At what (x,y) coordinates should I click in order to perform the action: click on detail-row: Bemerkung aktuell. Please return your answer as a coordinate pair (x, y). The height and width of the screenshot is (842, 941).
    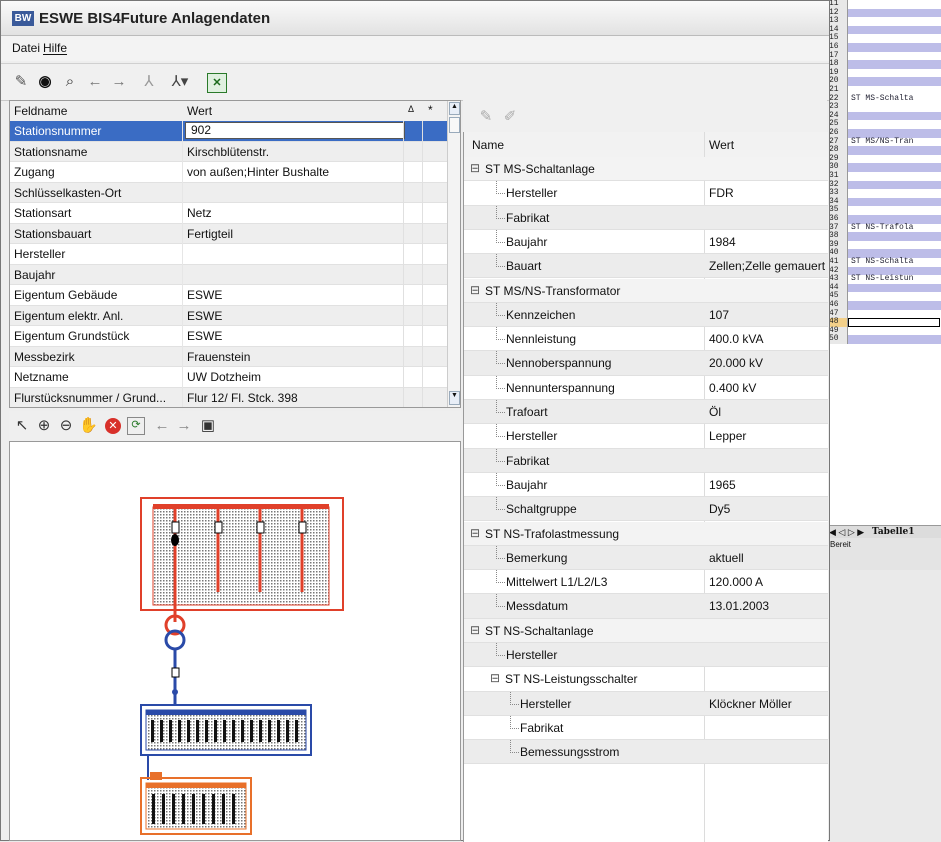
    Looking at the image, I should click on (646, 558).